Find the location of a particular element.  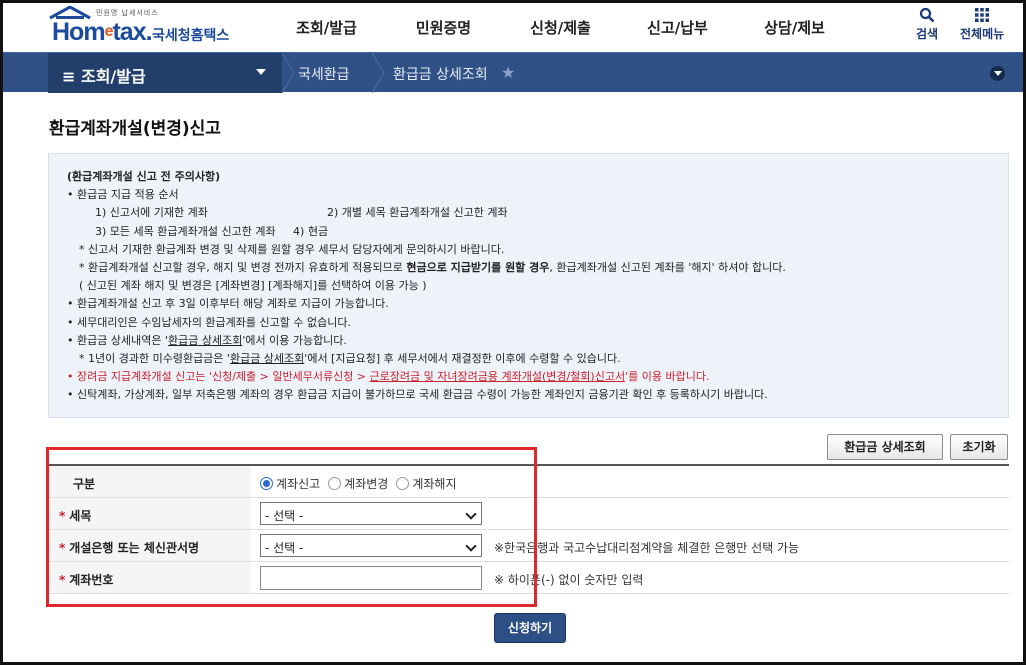

breadcrumb-item-refund: 국세환급 is located at coordinates (324, 74).